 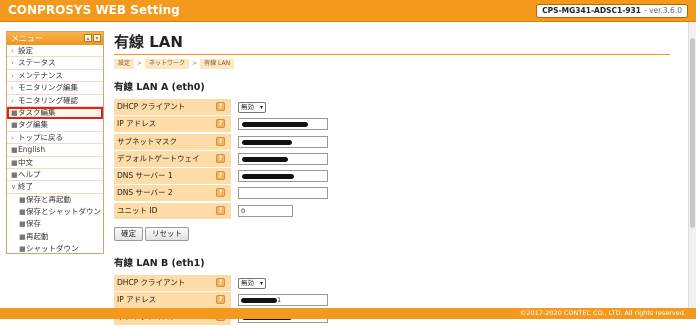 I want to click on title-divider, so click(x=392, y=54).